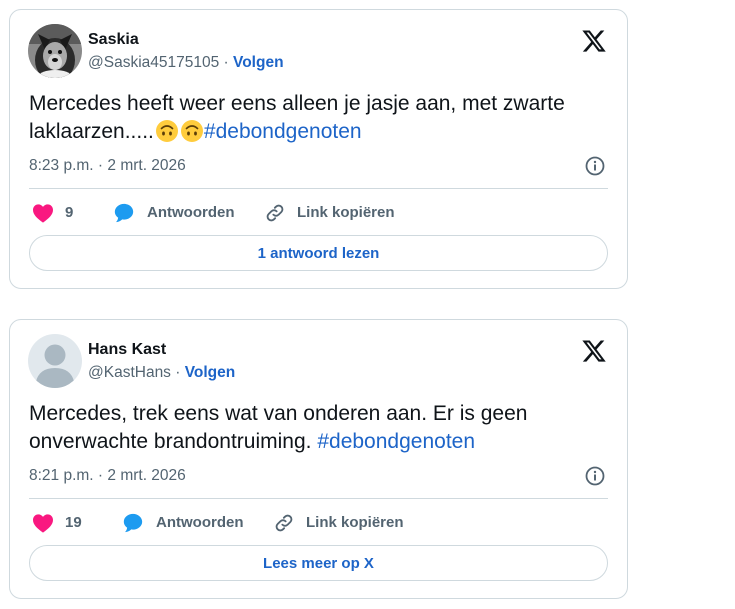 The width and height of the screenshot is (735, 609). I want to click on action-bar: 9 Antwoorden Link kopiëren, so click(320, 213).